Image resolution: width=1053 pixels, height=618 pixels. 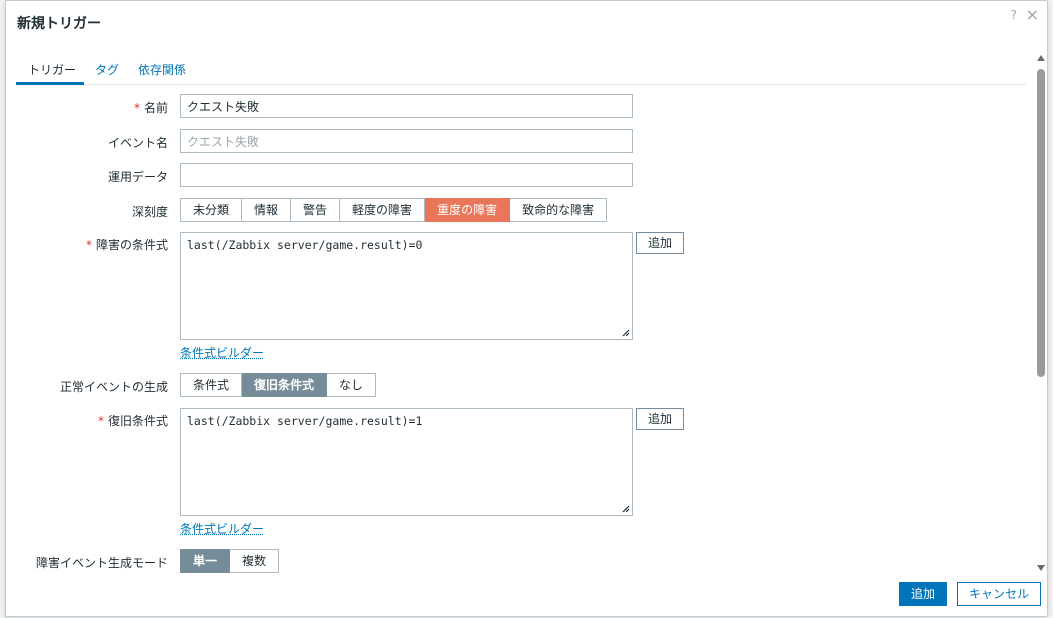 I want to click on tab-tags: タグ, so click(x=107, y=69).